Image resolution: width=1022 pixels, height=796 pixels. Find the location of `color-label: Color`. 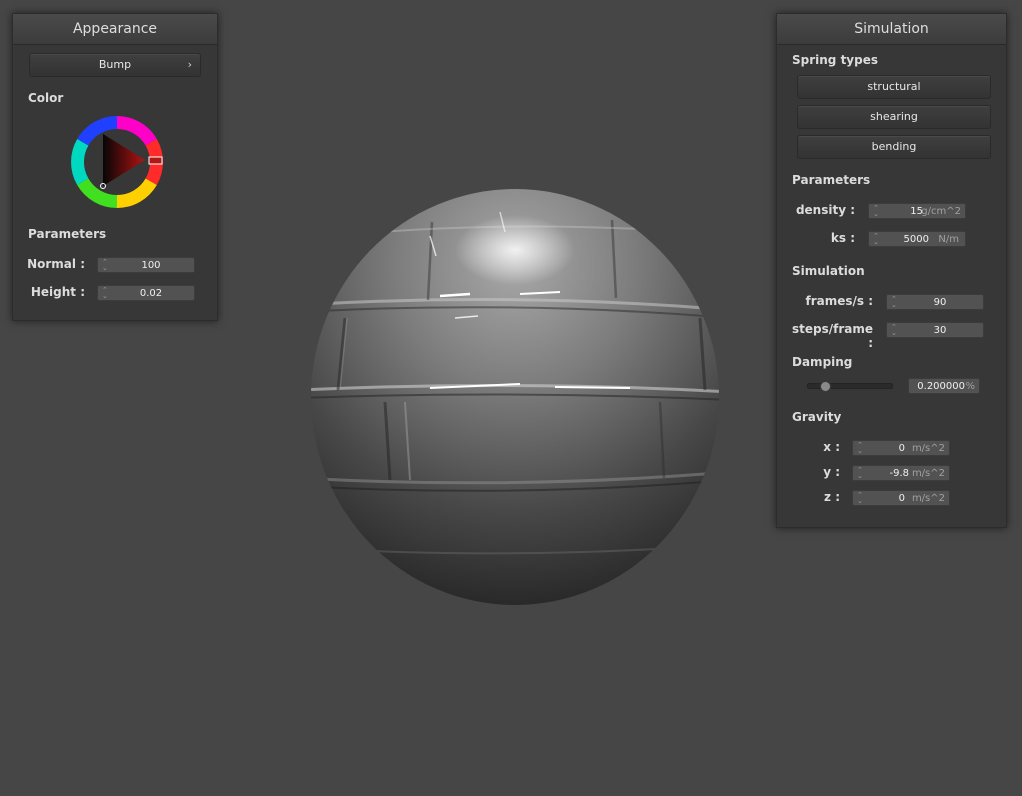

color-label: Color is located at coordinates (46, 98).